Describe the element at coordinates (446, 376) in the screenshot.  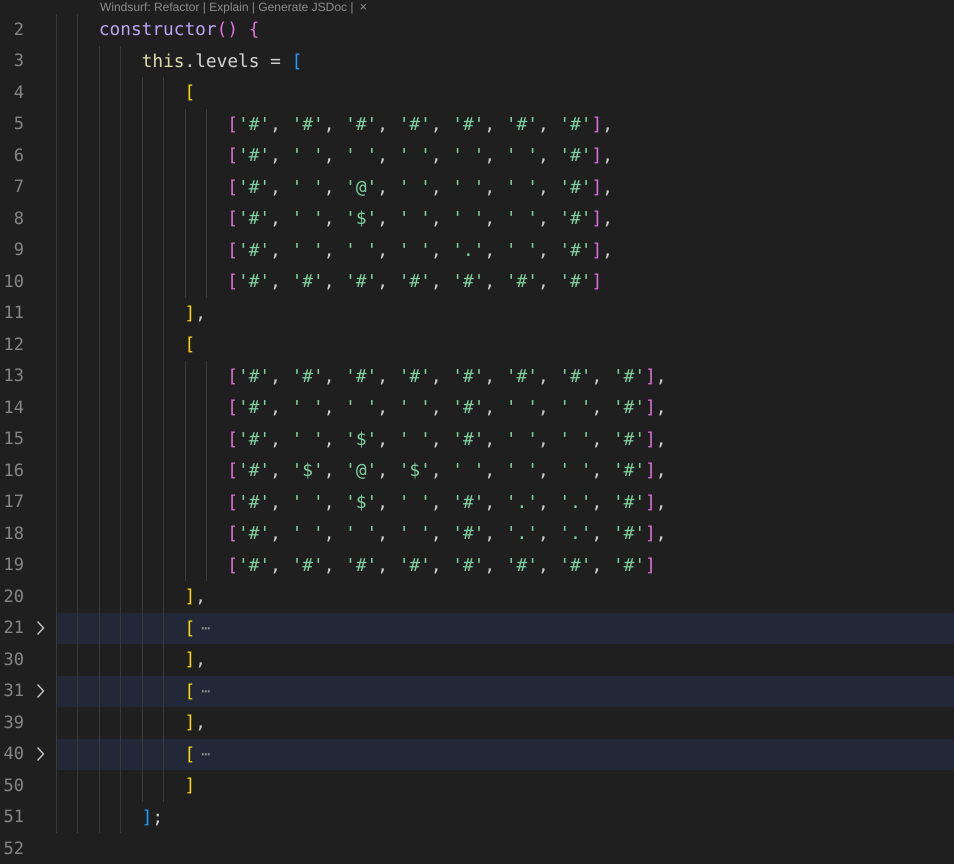
I see `code-line: ['#', '#', '#', '#', '#', '#', '#', '#'],` at that location.